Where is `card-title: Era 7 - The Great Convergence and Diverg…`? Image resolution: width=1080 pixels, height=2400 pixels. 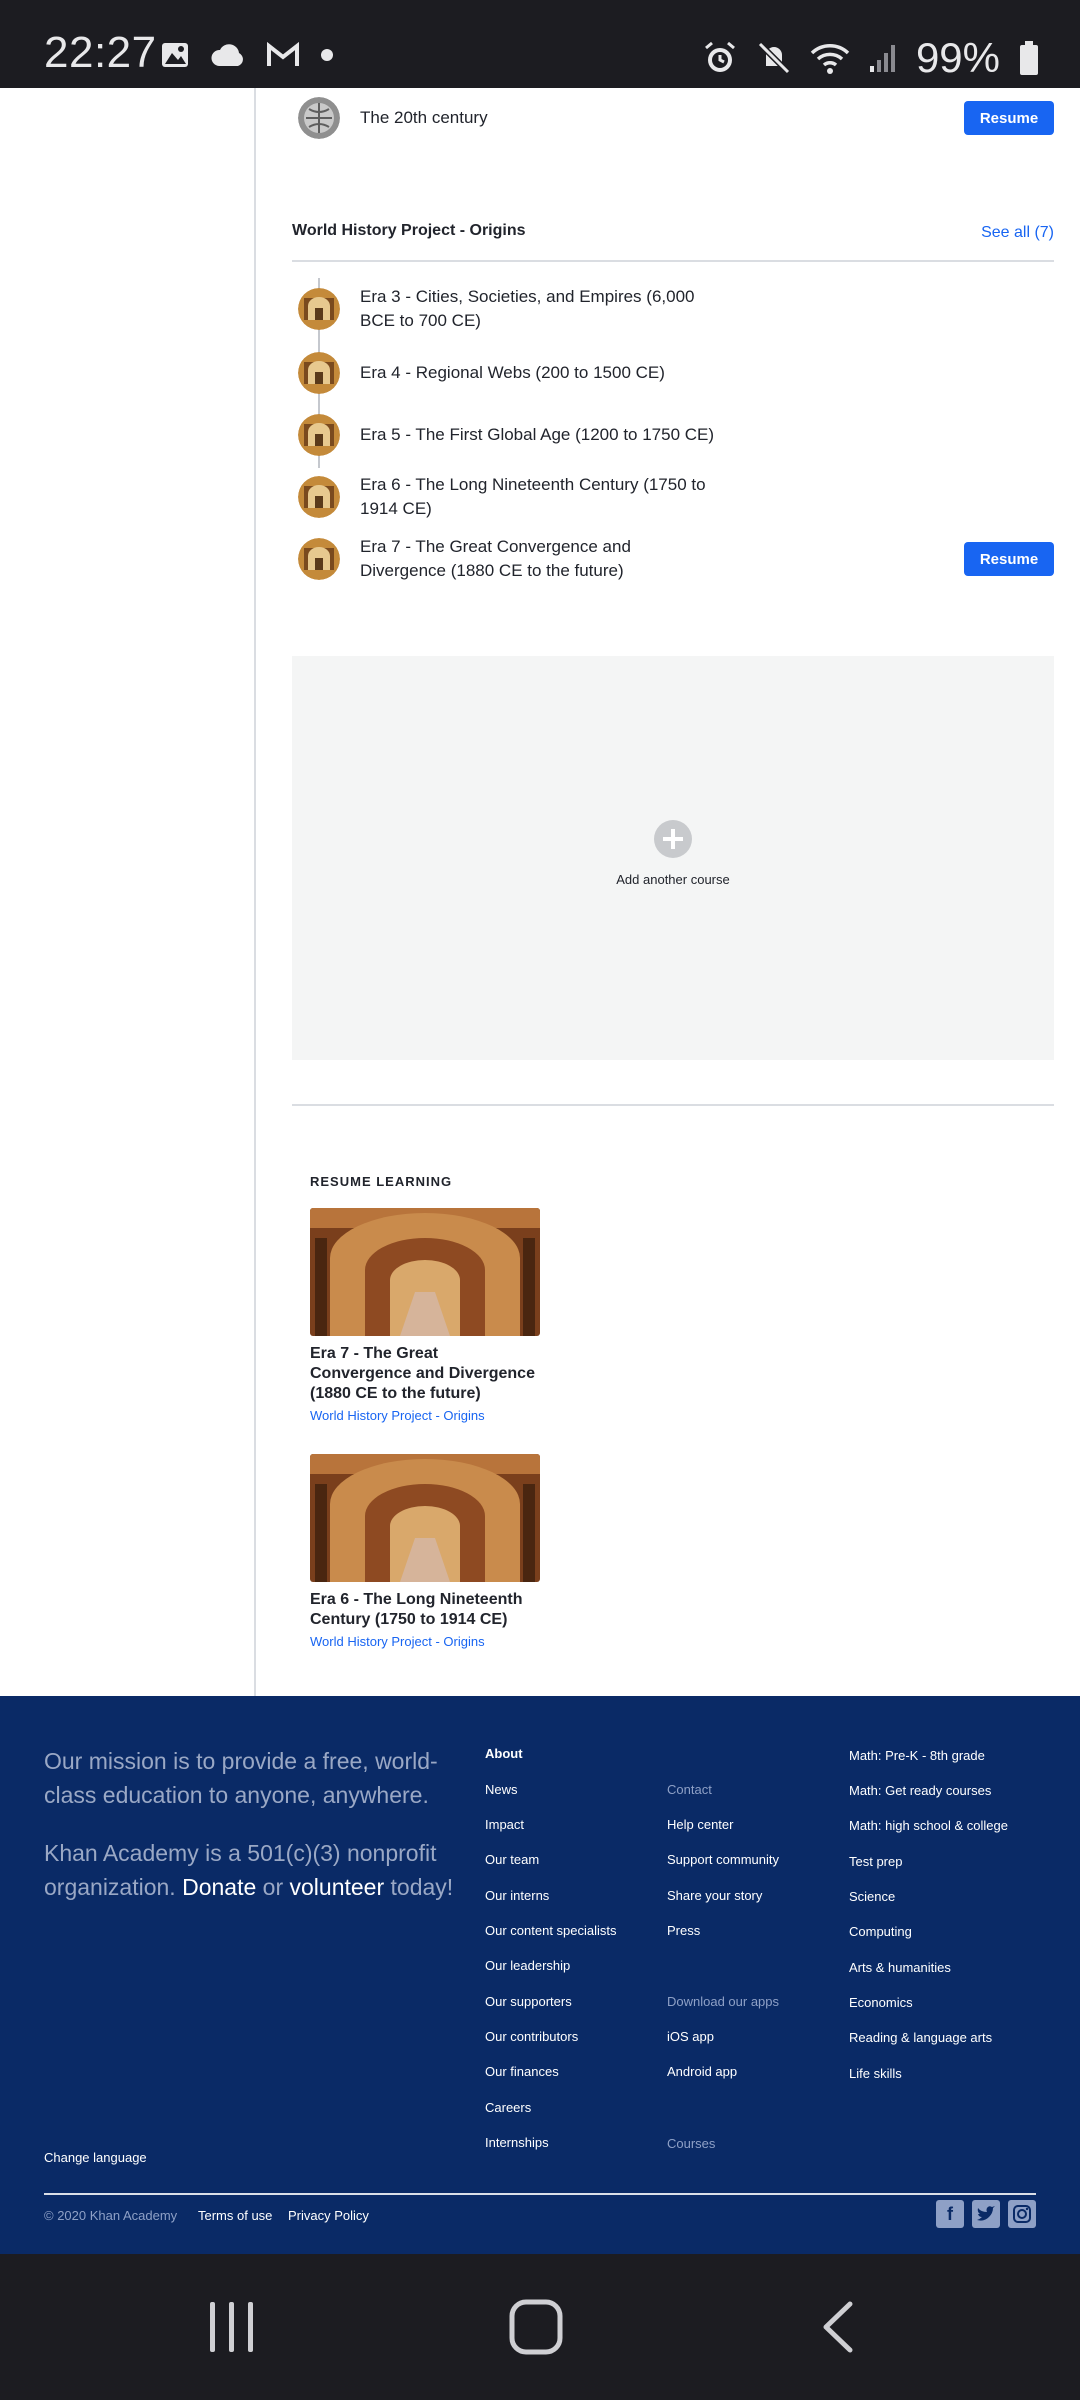 card-title: Era 7 - The Great Convergence and Diverg… is located at coordinates (425, 1374).